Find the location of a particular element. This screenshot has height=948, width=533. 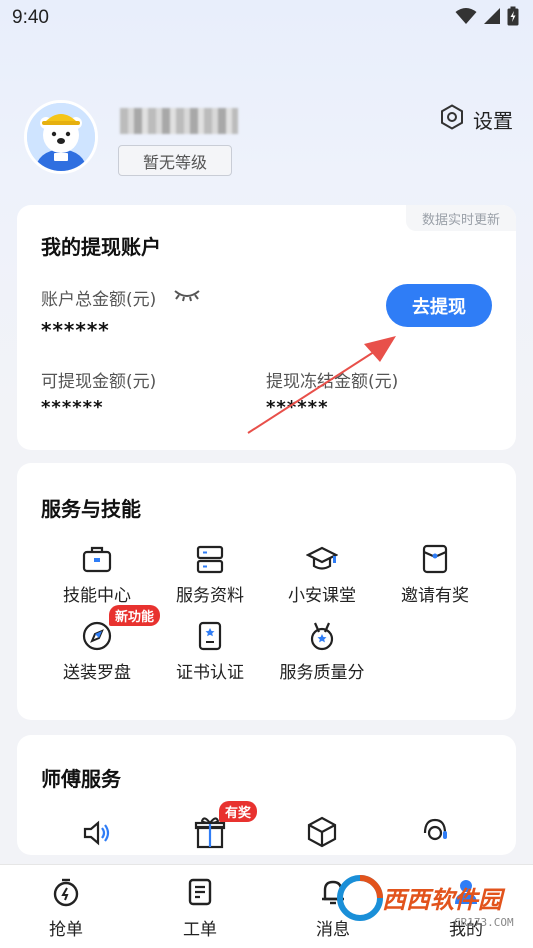

watermark-sub: CR173.COM is located at coordinates (484, 922).